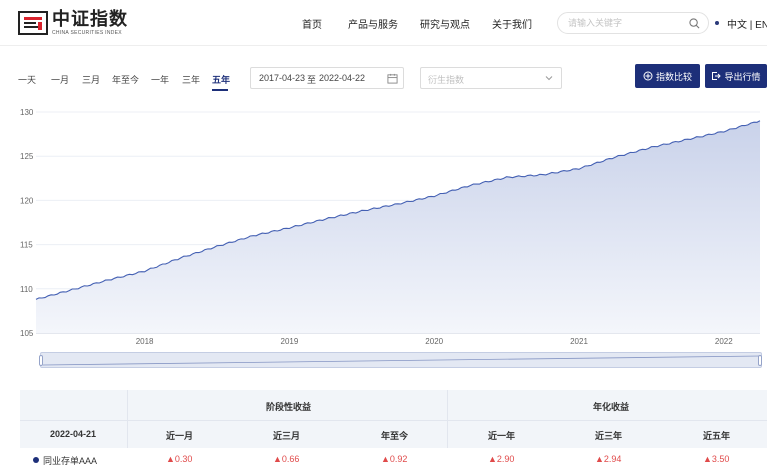 The width and height of the screenshot is (767, 473). Describe the element at coordinates (60, 79) in the screenshot. I see `period-1m: 一月` at that location.